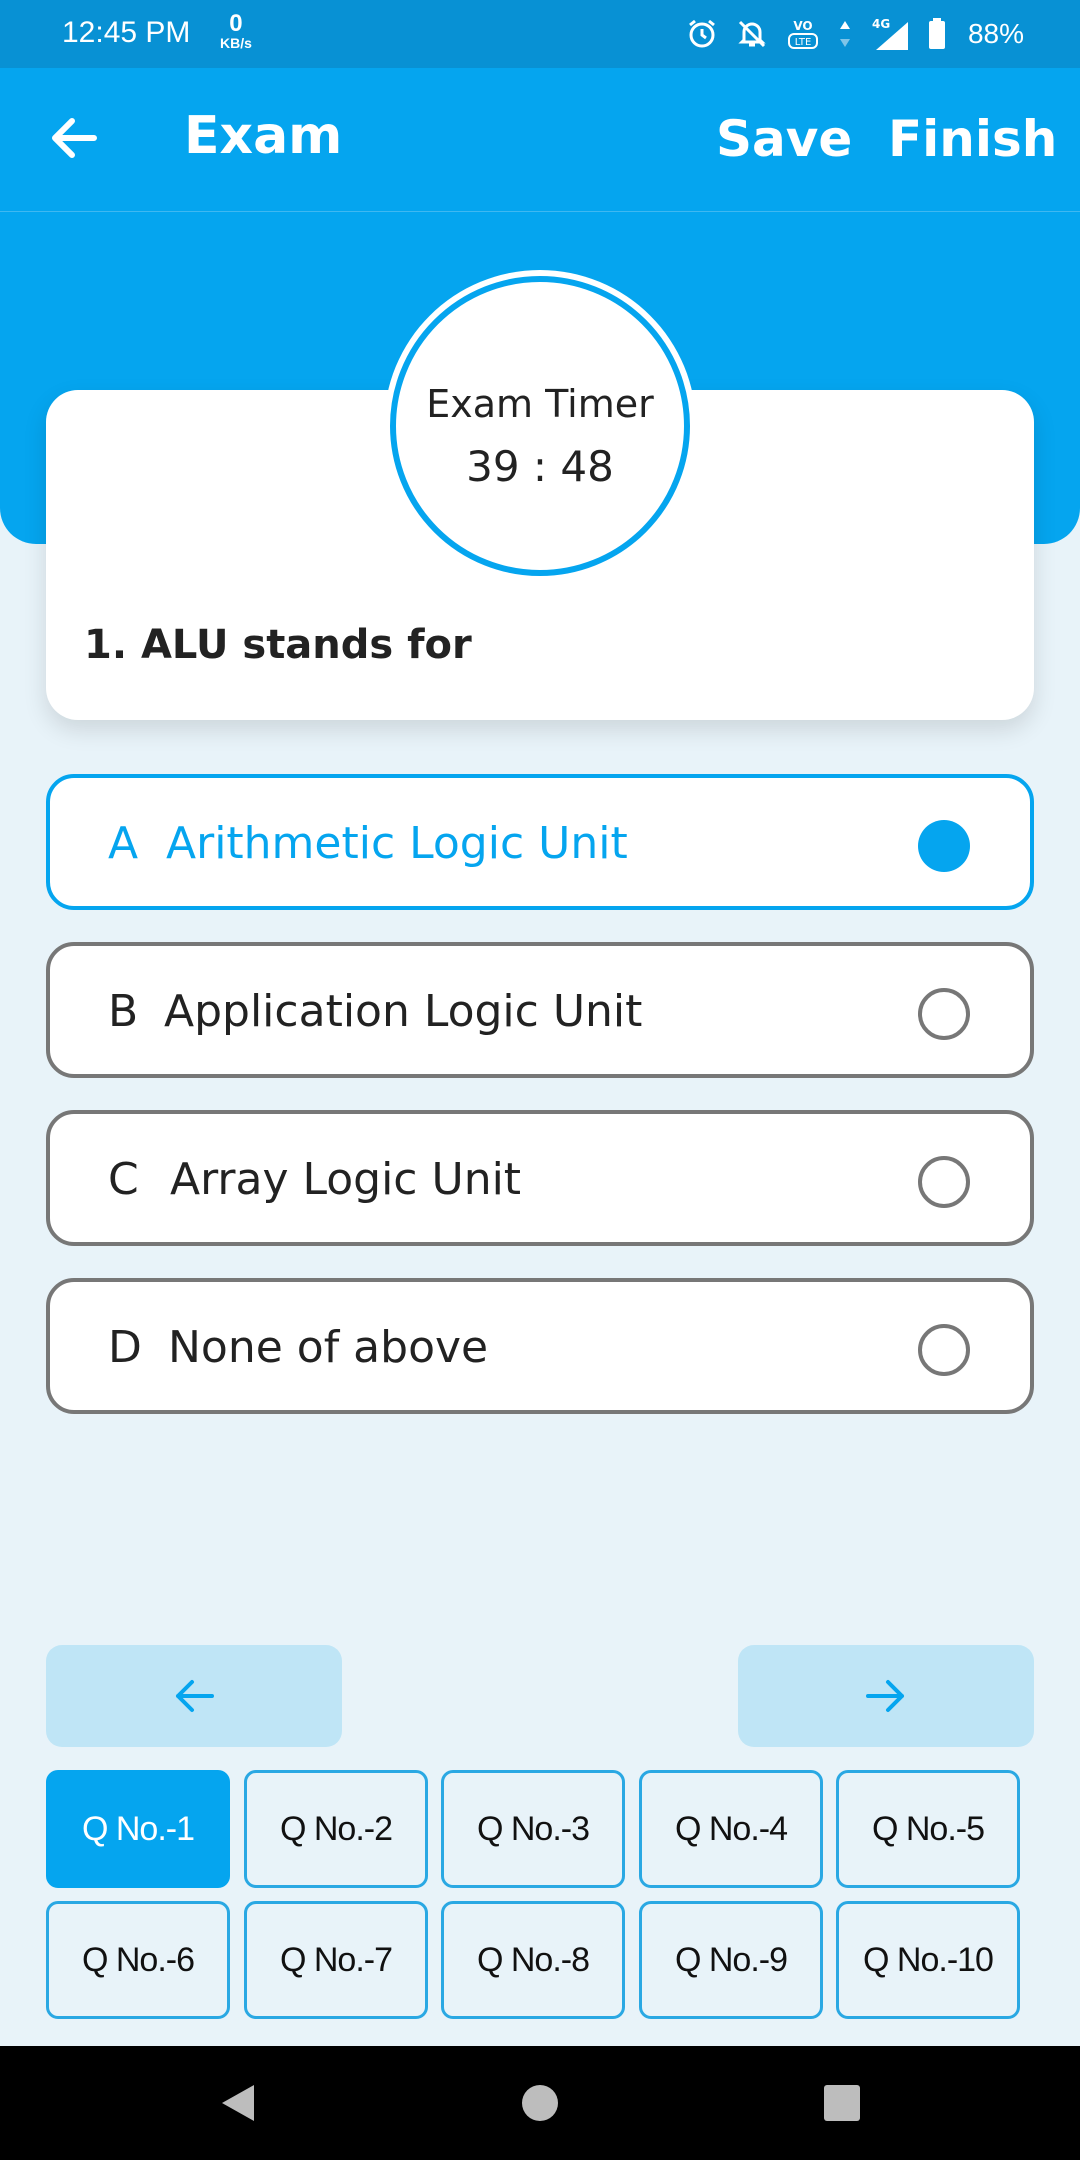  What do you see at coordinates (881, 24) in the screenshot?
I see `svg-text: 4G` at bounding box center [881, 24].